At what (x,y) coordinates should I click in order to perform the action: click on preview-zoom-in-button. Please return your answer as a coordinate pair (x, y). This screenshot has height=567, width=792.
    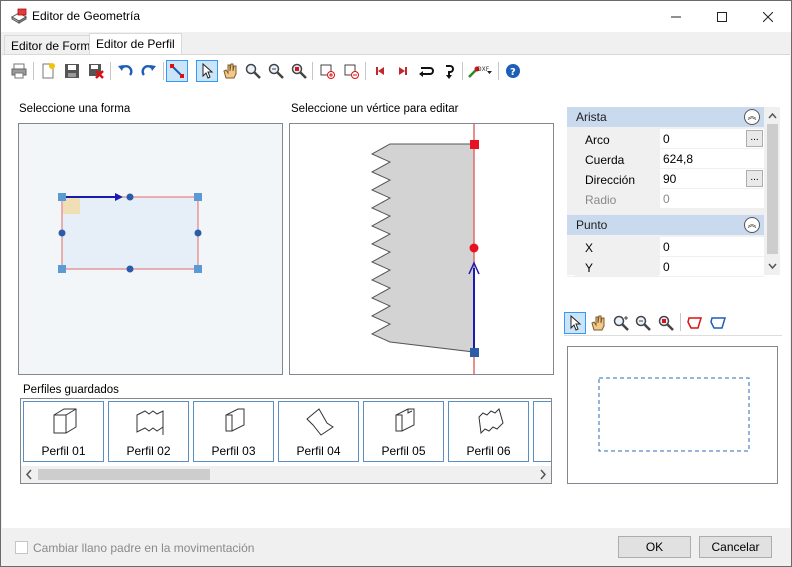
    Looking at the image, I should click on (621, 323).